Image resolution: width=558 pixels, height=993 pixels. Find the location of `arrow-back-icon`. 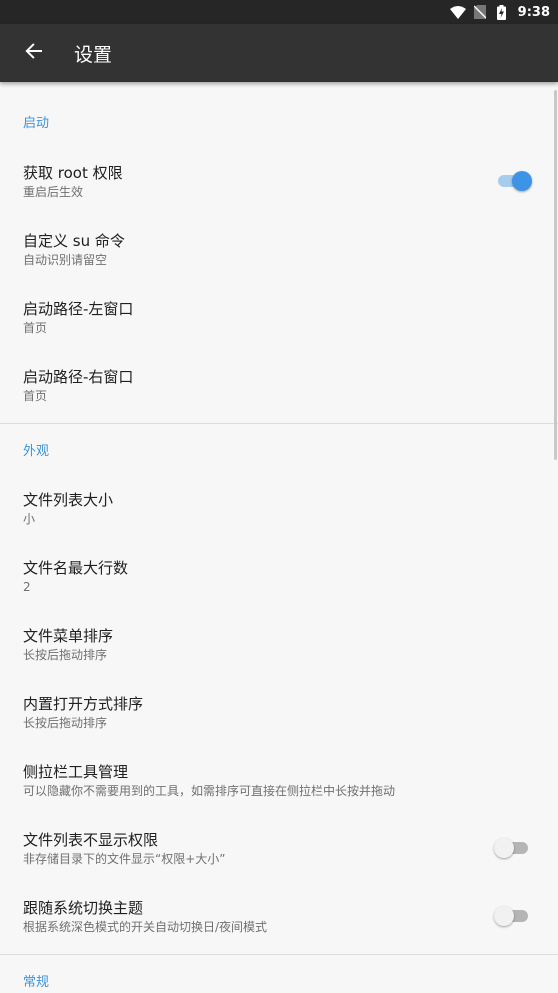

arrow-back-icon is located at coordinates (34, 53).